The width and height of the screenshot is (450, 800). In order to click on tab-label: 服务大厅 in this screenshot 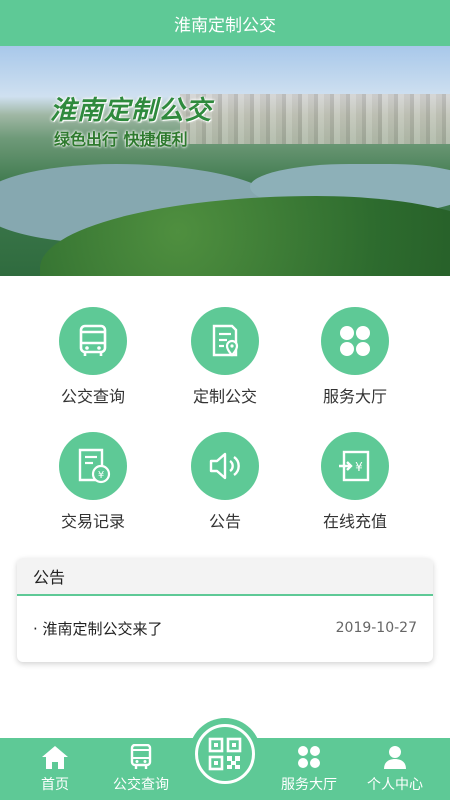, I will do `click(309, 785)`.